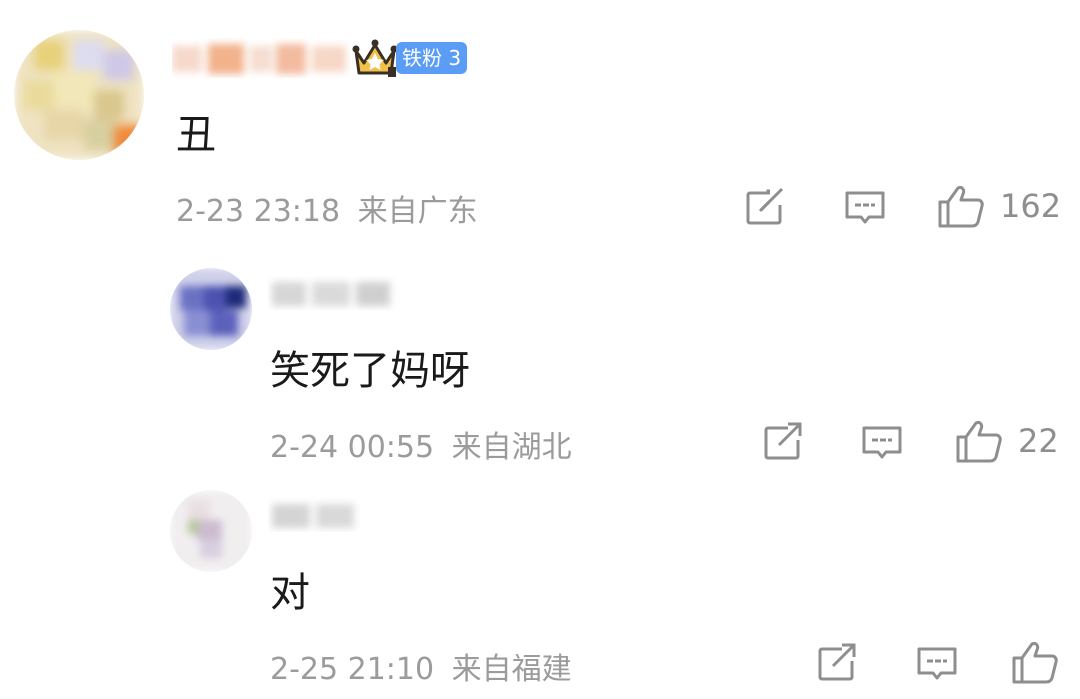 The height and width of the screenshot is (699, 1080). What do you see at coordinates (375, 58) in the screenshot?
I see `crown-icon` at bounding box center [375, 58].